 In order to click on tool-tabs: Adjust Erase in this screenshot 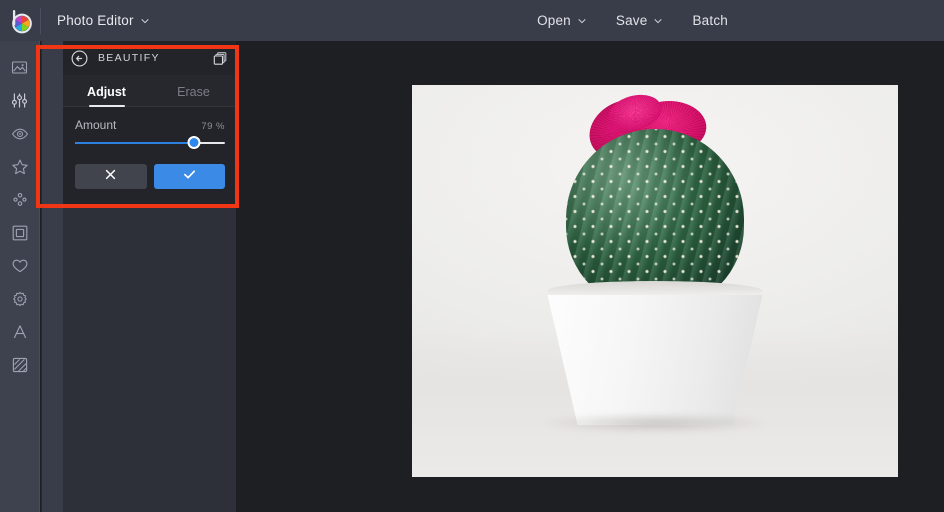, I will do `click(150, 91)`.